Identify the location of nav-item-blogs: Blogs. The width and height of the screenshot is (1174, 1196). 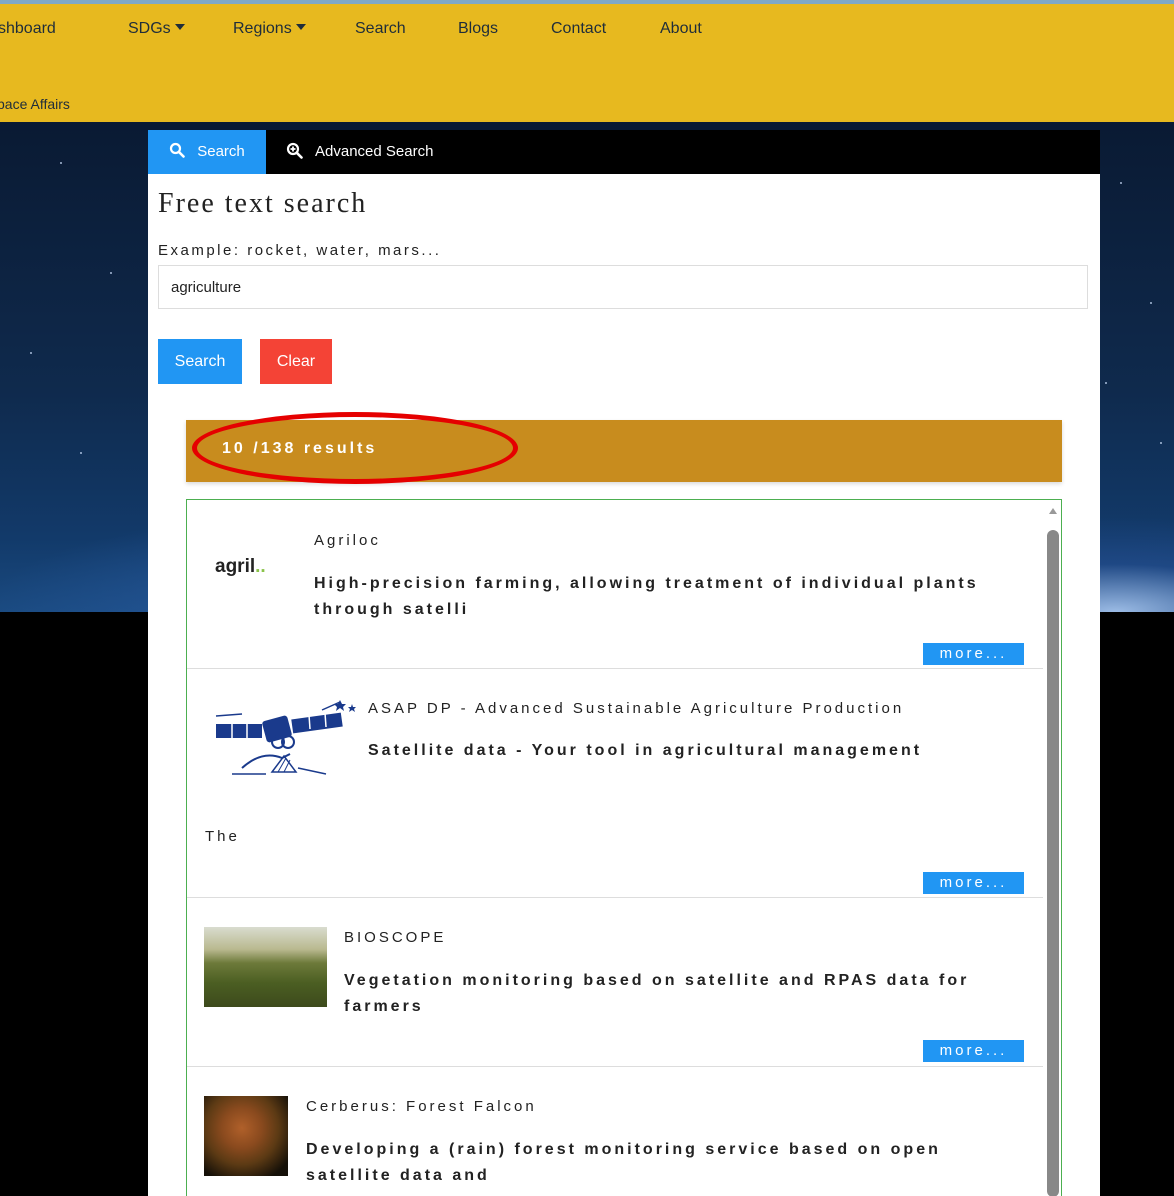
(478, 29).